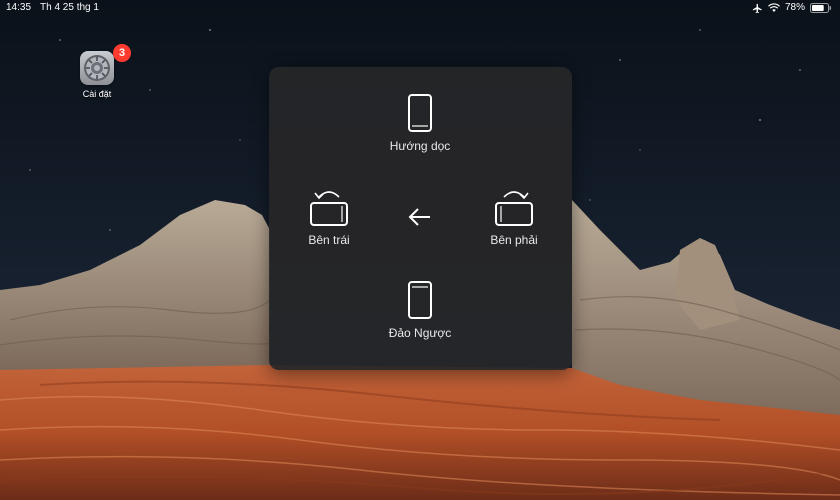 The height and width of the screenshot is (500, 840). I want to click on gear-icon, so click(97, 68).